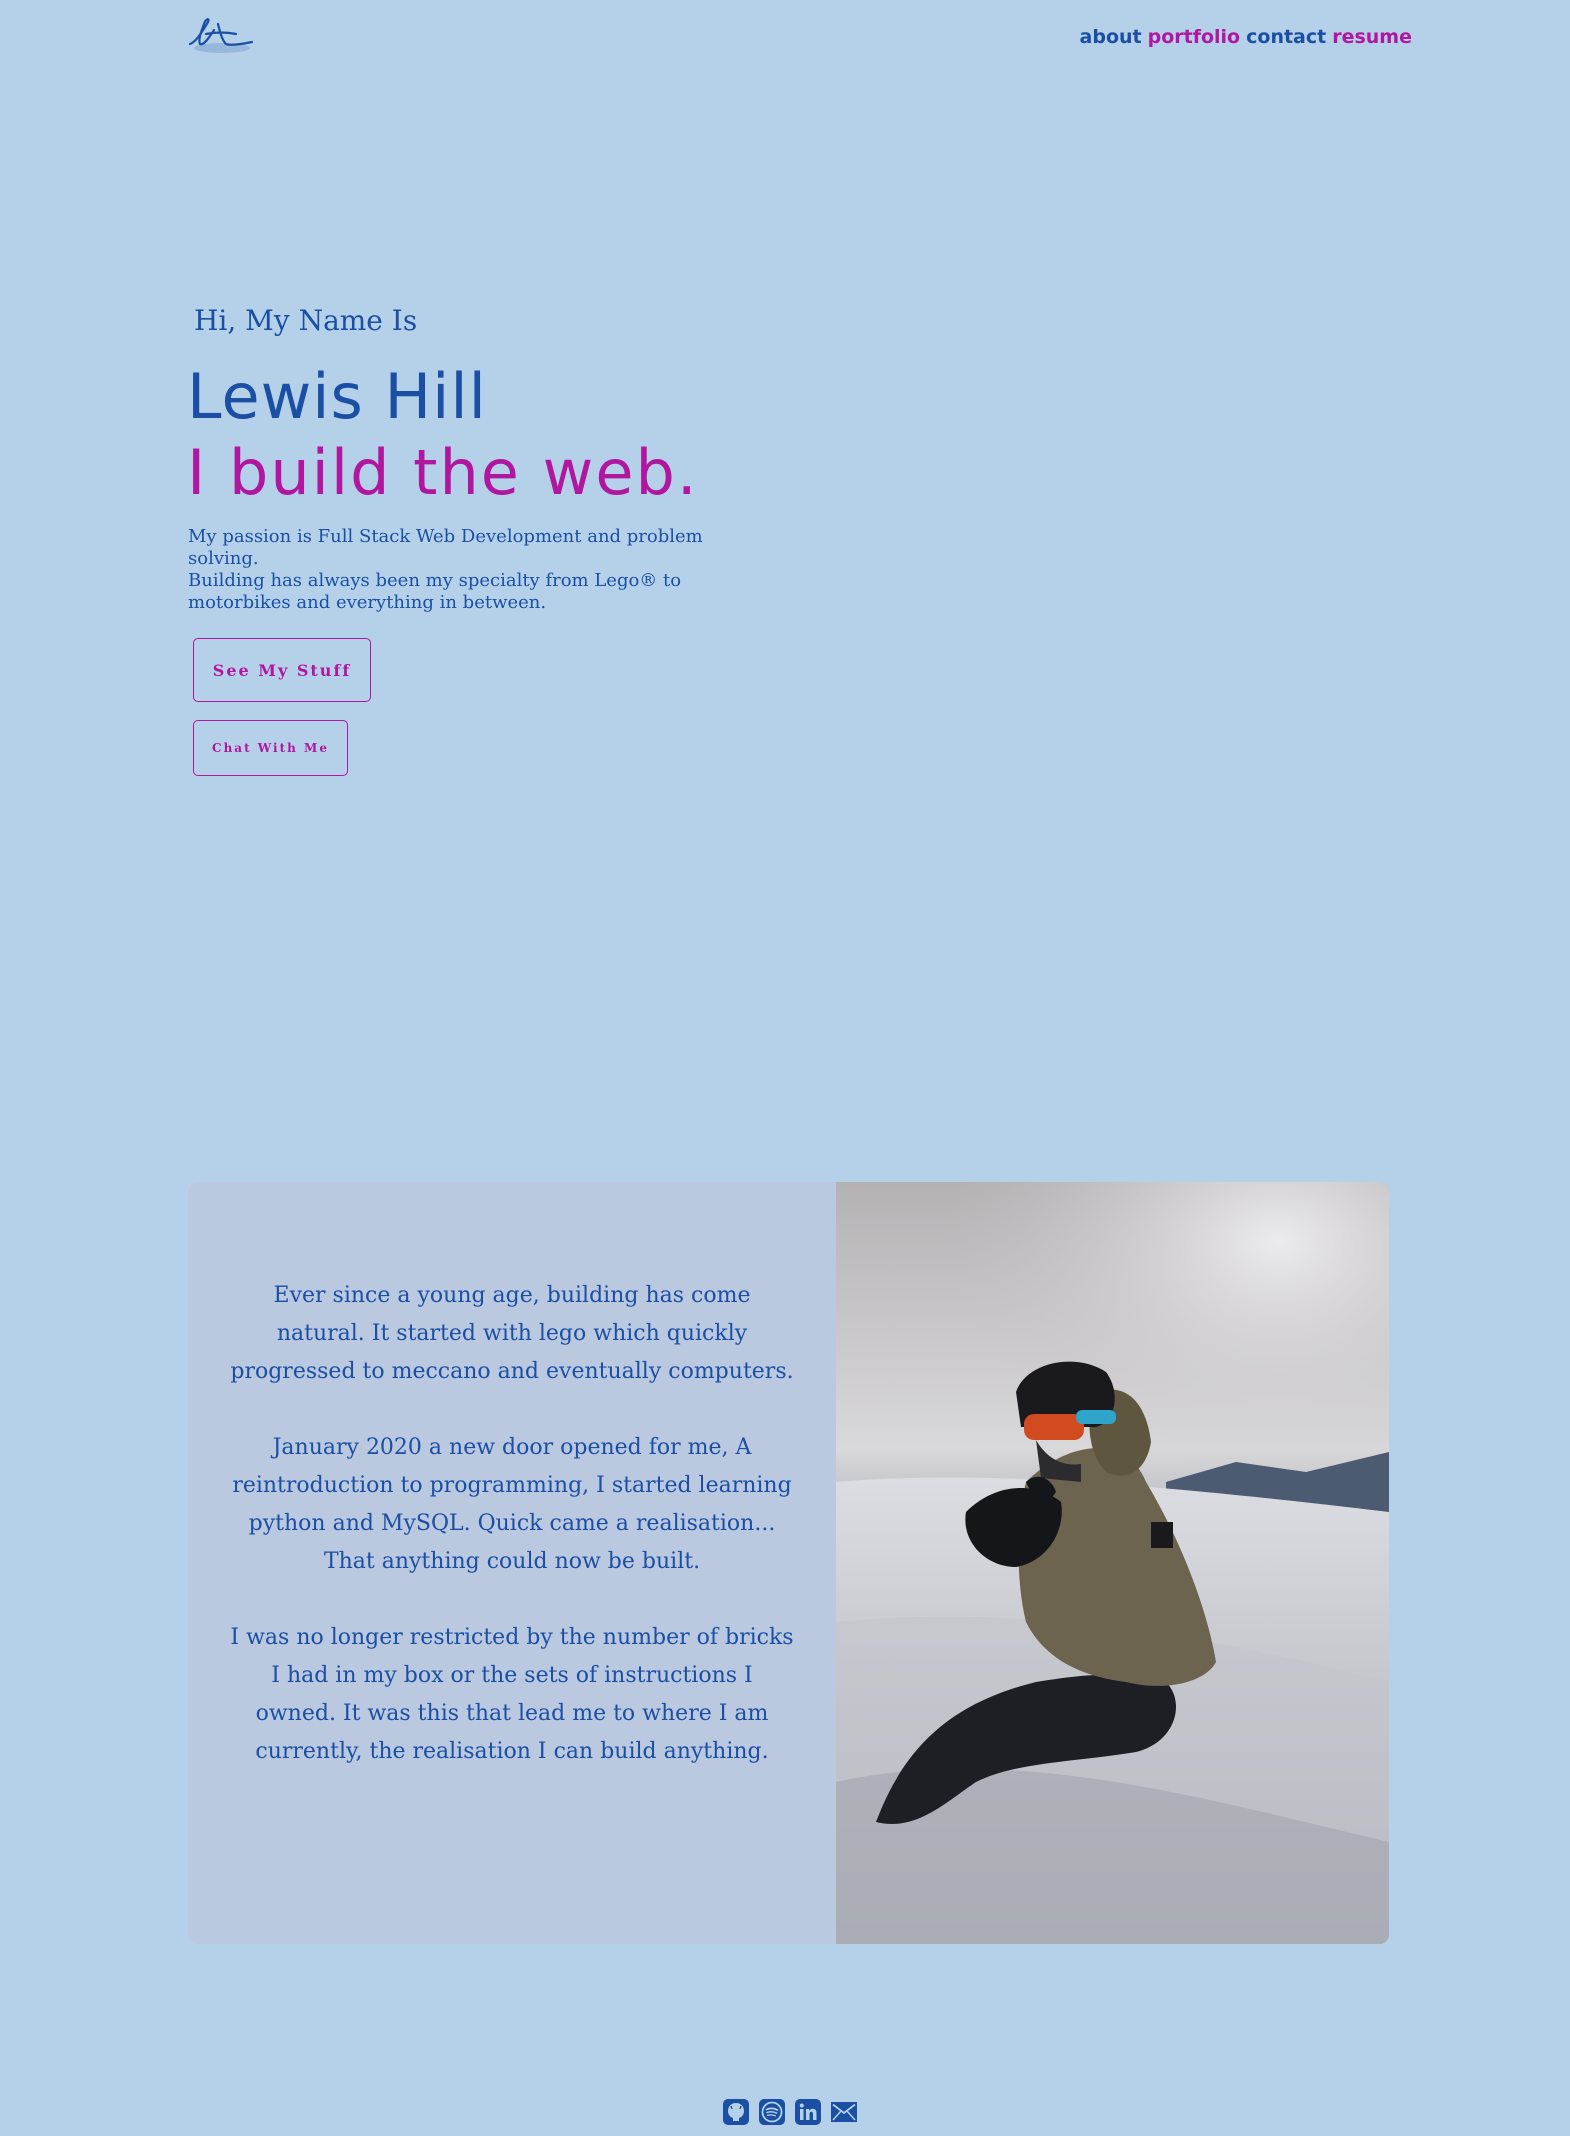  I want to click on nav-about: about, so click(1111, 37).